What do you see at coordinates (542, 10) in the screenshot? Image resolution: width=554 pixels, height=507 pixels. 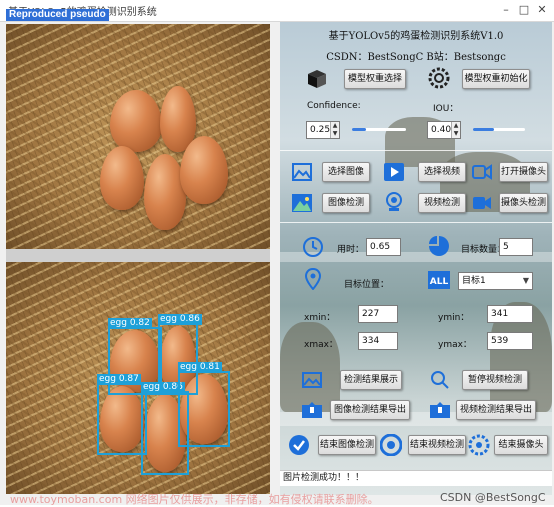 I see `close-icon: ✕` at bounding box center [542, 10].